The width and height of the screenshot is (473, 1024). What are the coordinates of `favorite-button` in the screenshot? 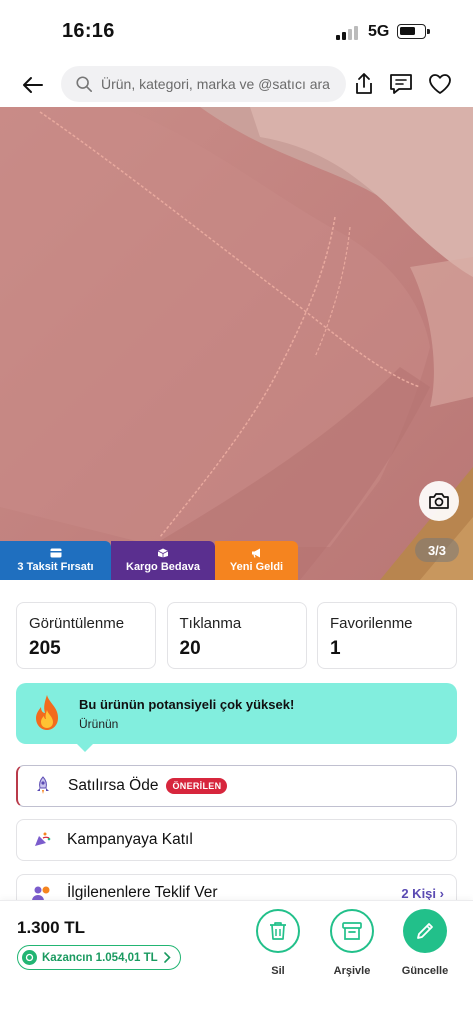 It's located at (440, 84).